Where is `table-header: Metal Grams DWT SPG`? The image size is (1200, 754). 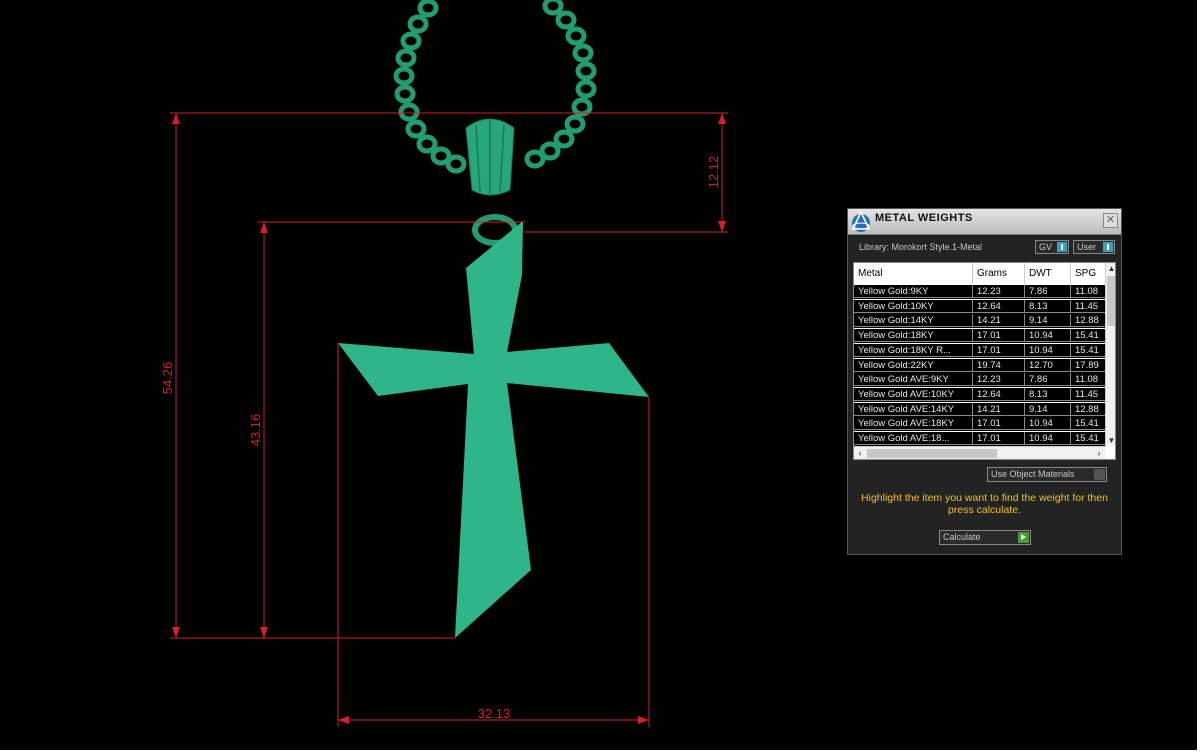
table-header: Metal Grams DWT SPG is located at coordinates (984, 274).